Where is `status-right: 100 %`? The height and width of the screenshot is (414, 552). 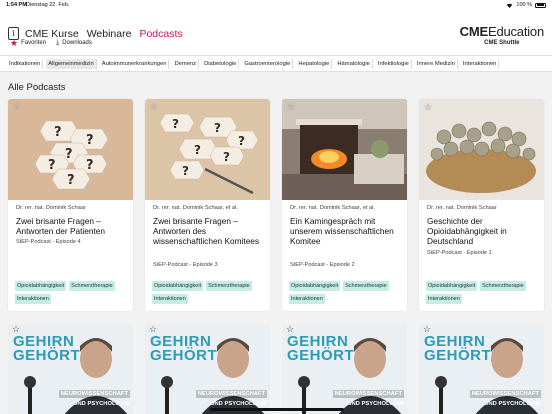 status-right: 100 % is located at coordinates (526, 5).